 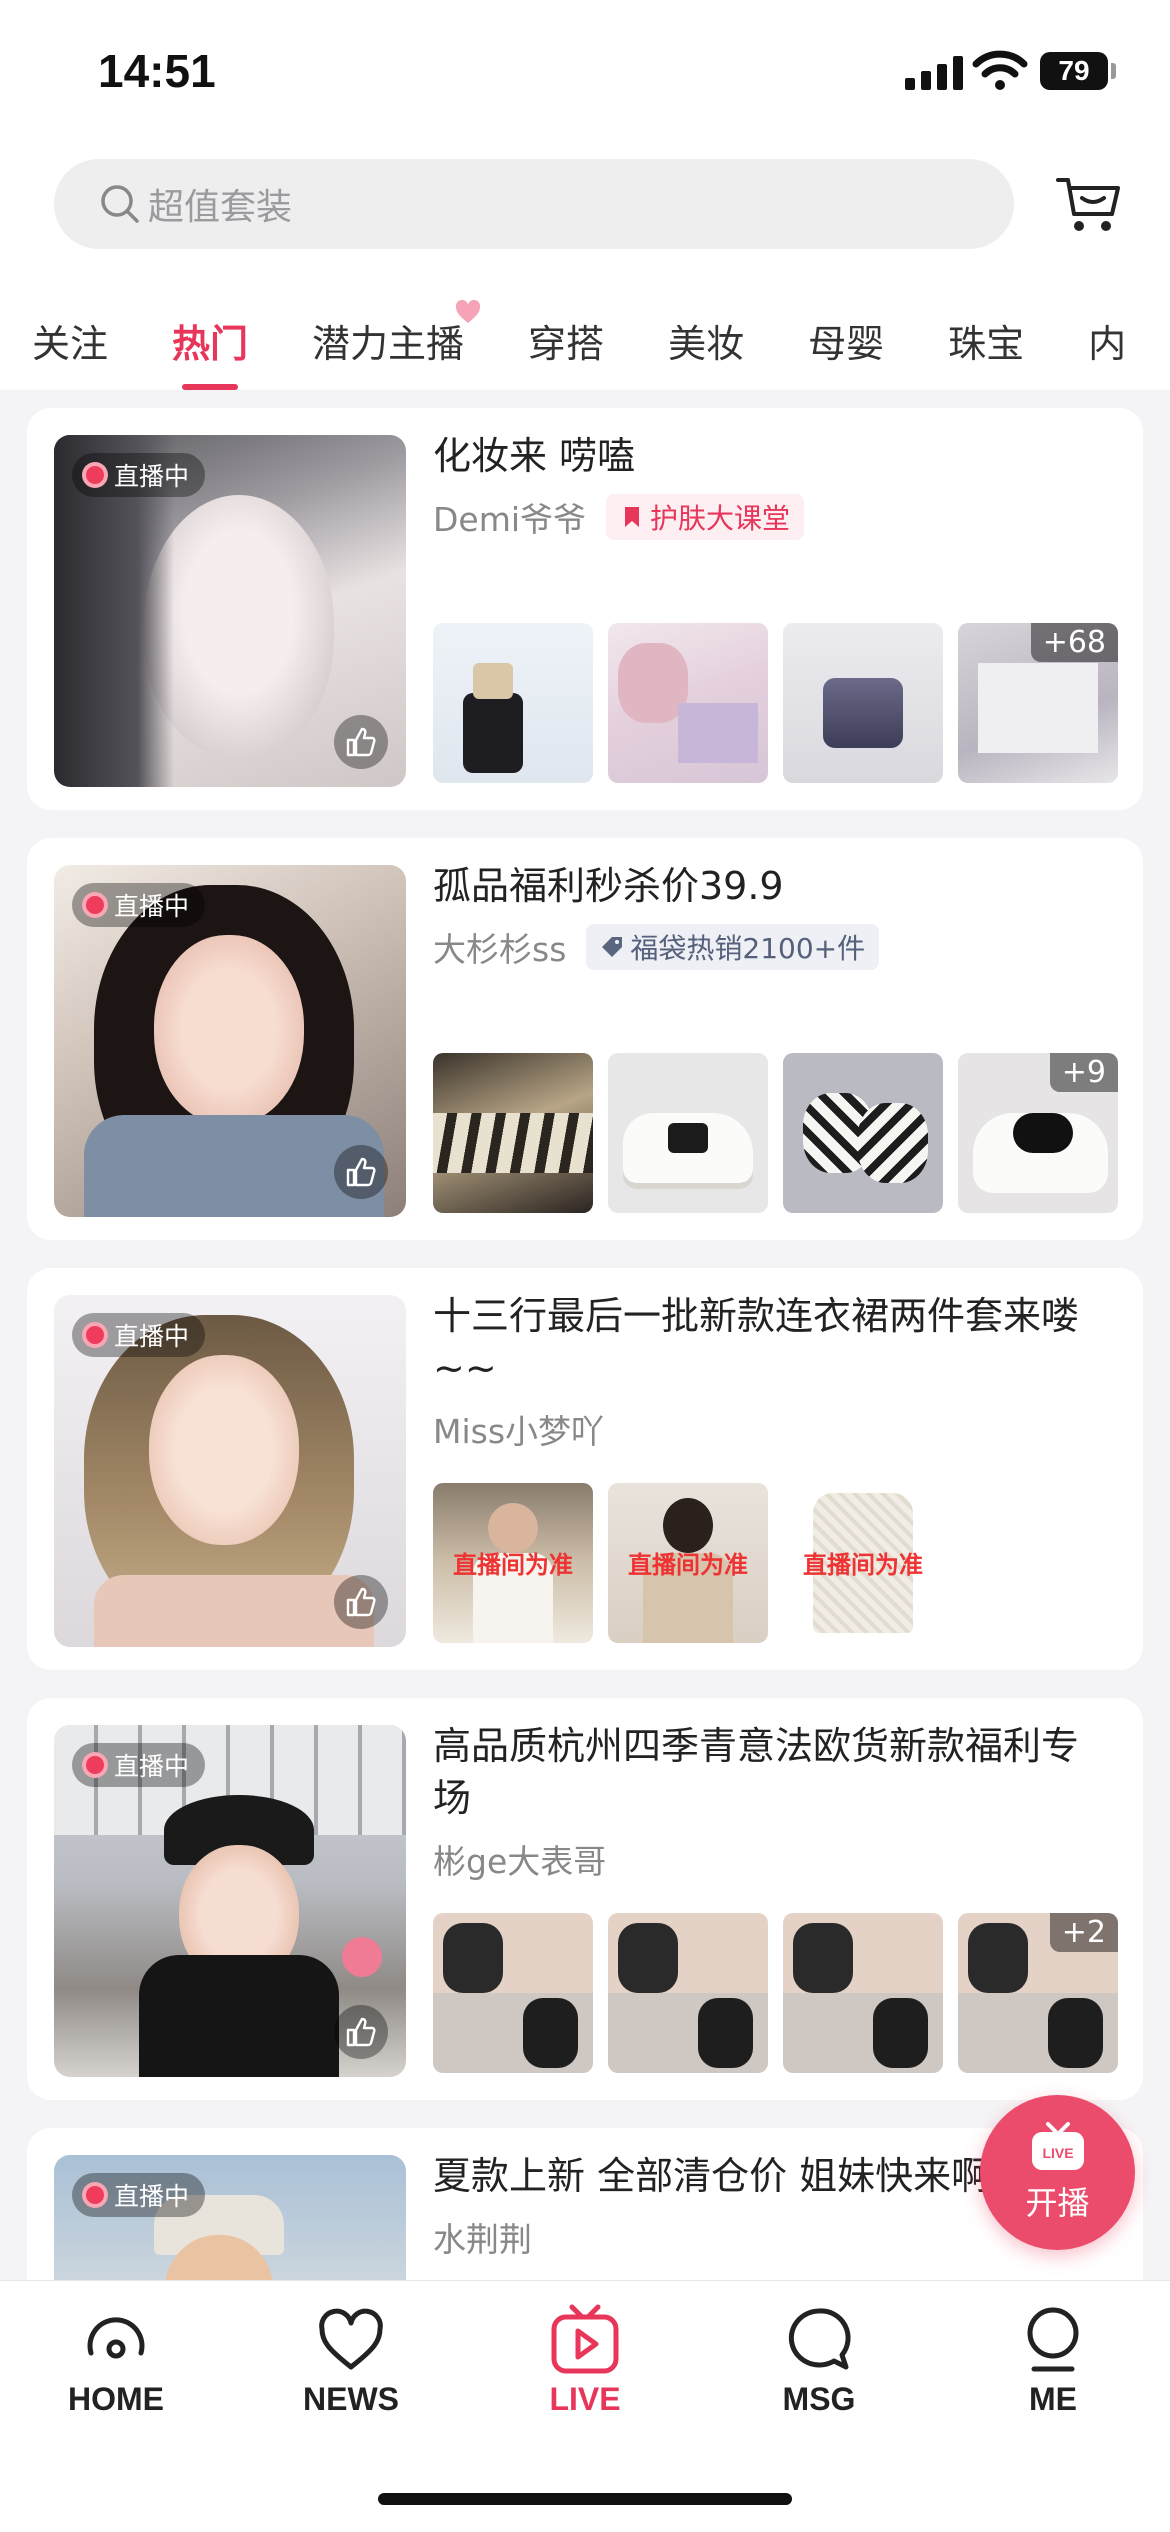 What do you see at coordinates (986, 340) in the screenshot?
I see `tab-jewelry: 珠宝` at bounding box center [986, 340].